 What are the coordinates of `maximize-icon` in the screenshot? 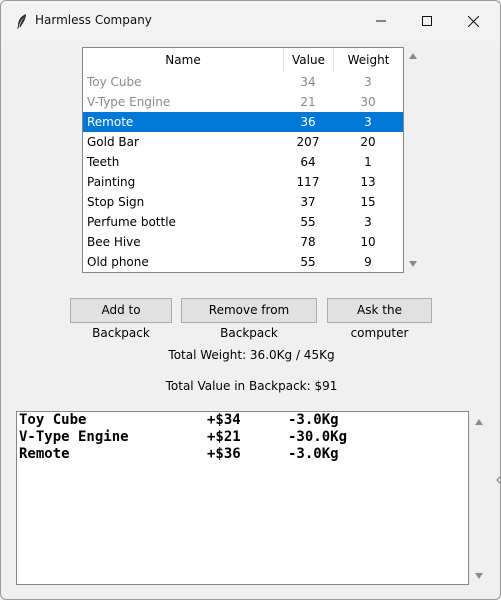 It's located at (427, 21).